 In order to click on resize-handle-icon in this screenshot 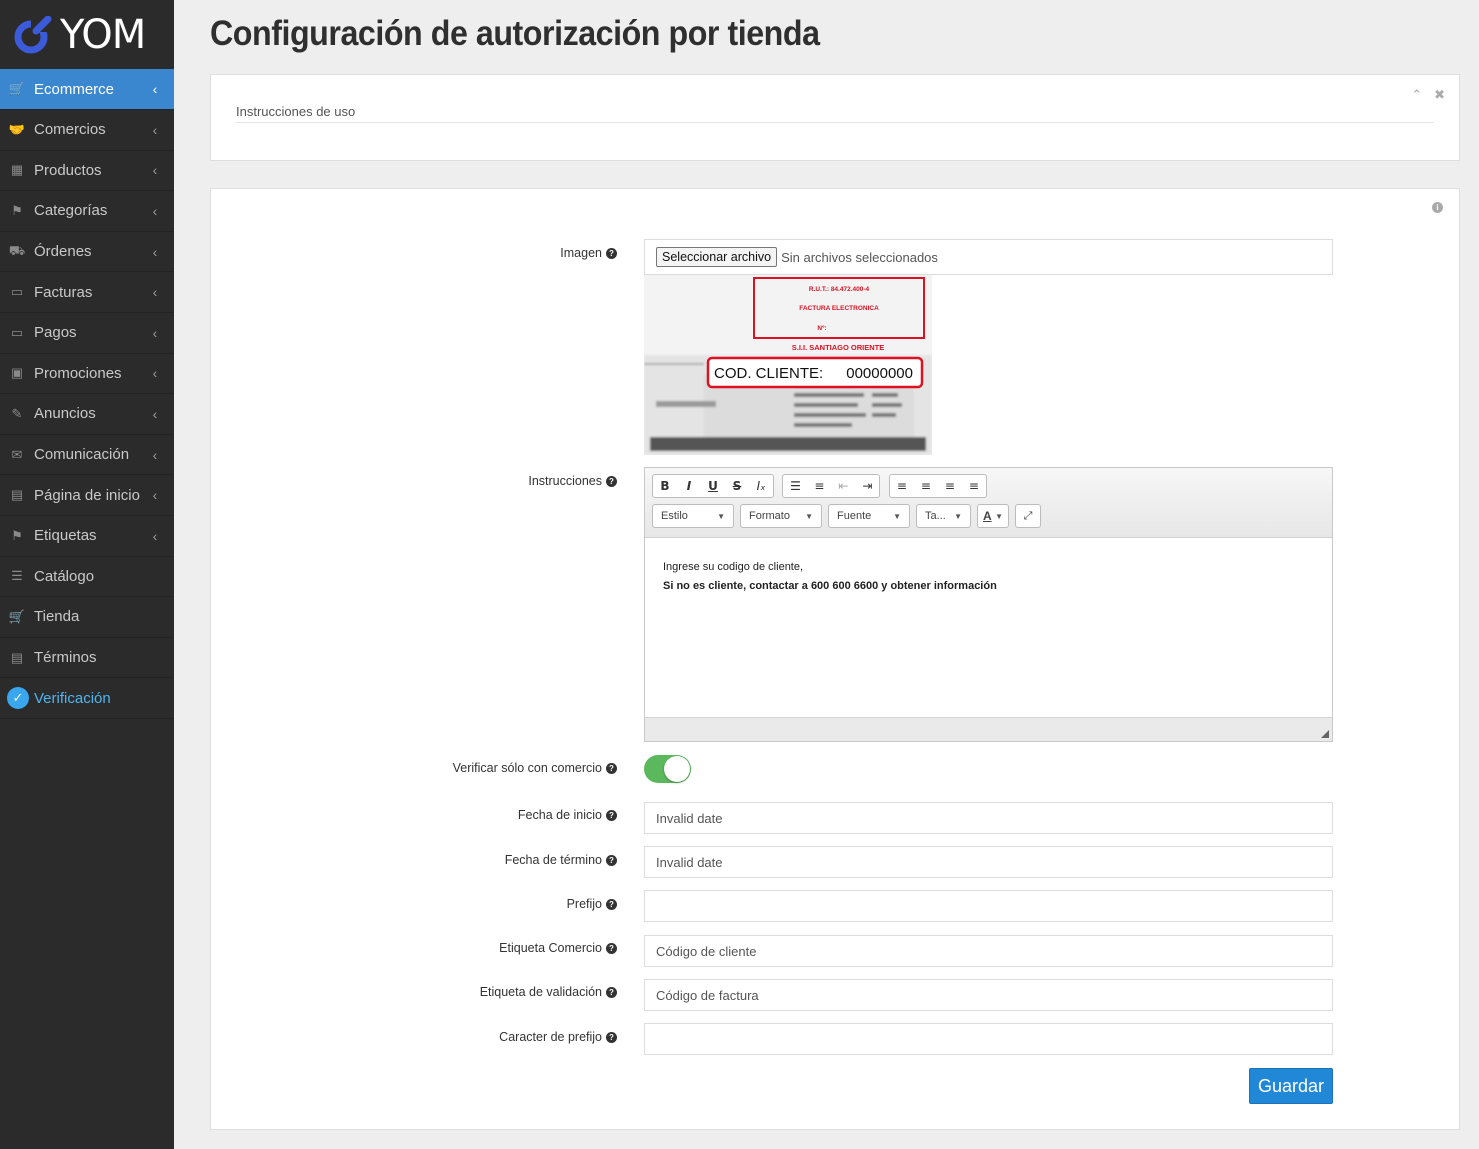, I will do `click(1325, 734)`.